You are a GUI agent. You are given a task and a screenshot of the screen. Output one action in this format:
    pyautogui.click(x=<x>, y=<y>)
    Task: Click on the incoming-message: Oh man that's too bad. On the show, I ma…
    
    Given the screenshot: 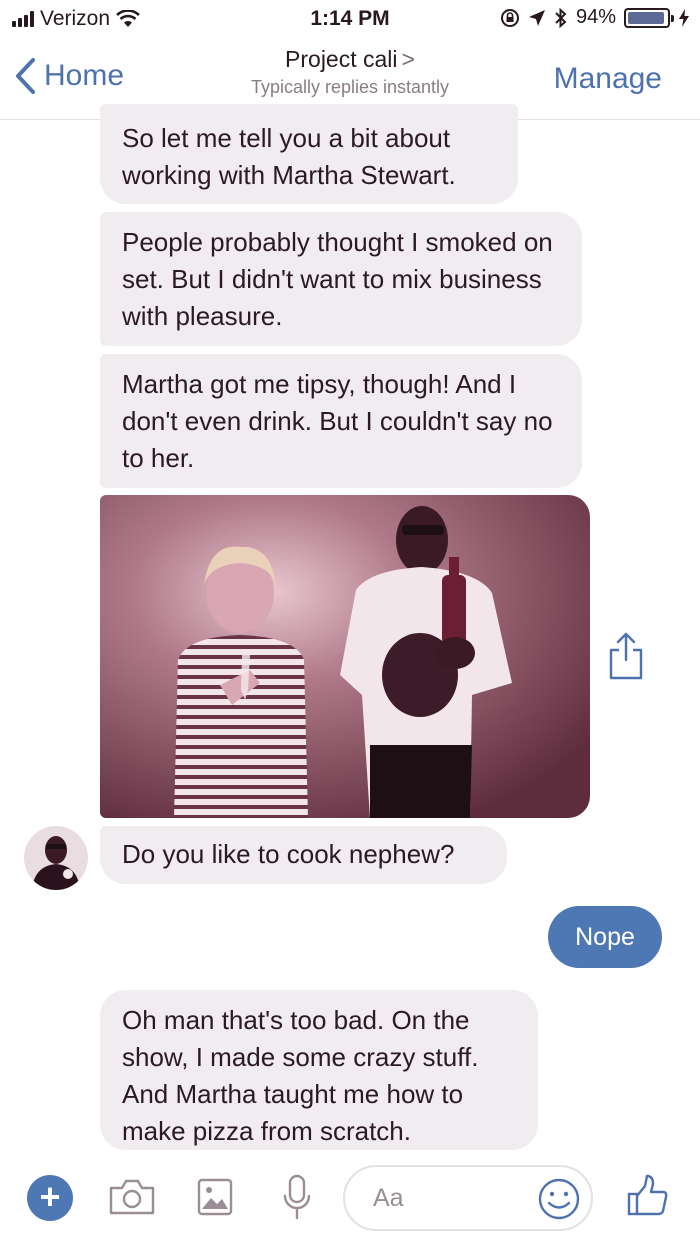 What is the action you would take?
    pyautogui.click(x=319, y=1070)
    